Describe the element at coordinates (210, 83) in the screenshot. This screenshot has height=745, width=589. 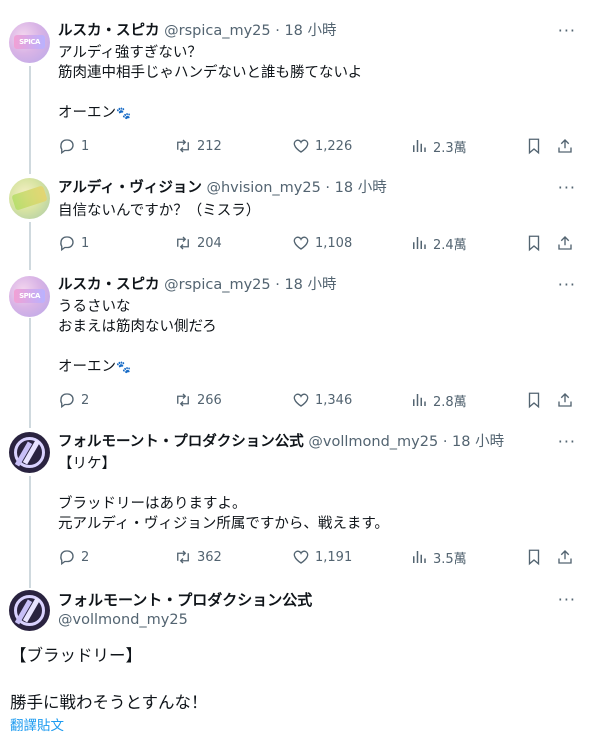
I see `tweet-text: アルディ強すぎない？ 筋肉連中相手じゃハンデないと誰も勝てないよ オーエン🐾` at that location.